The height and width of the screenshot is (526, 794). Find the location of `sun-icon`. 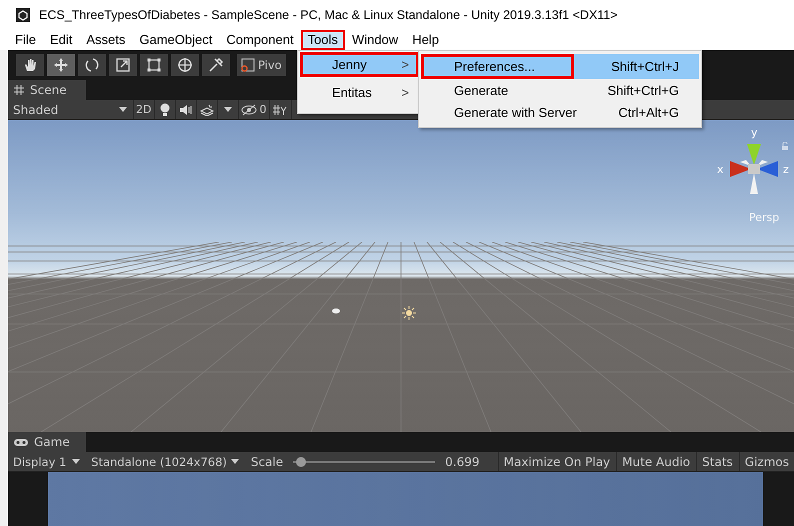

sun-icon is located at coordinates (409, 313).